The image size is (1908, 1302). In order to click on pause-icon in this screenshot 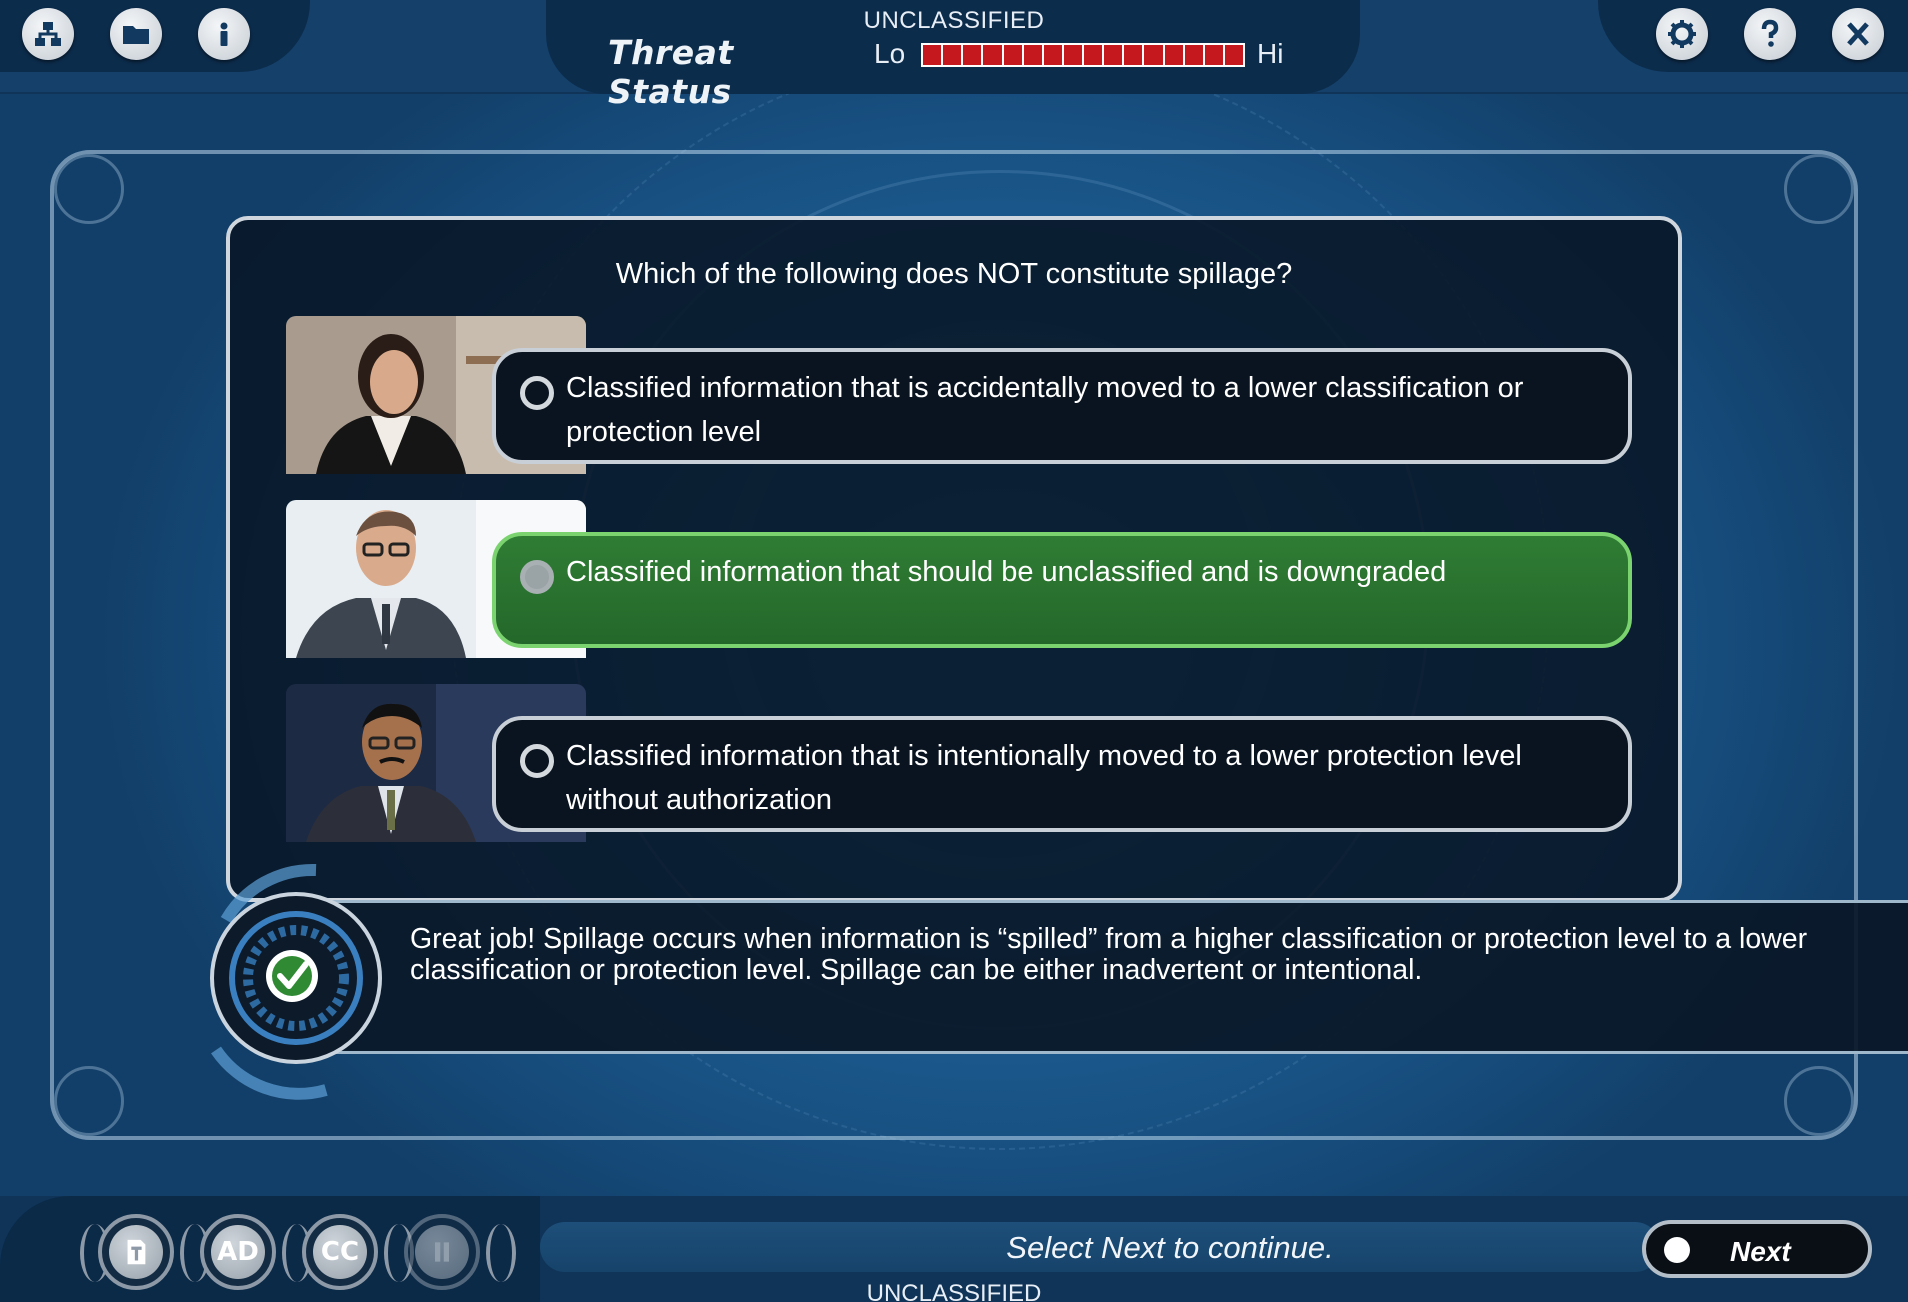, I will do `click(442, 1252)`.